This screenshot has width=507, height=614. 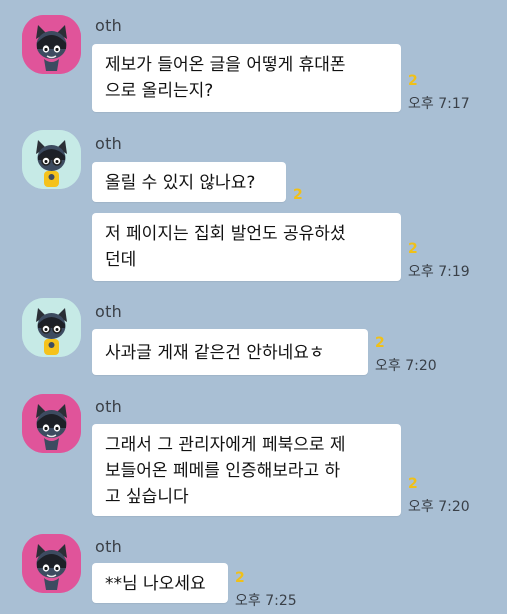 I want to click on message-line: 그래서 그 관리자에게 페북으로 제, so click(x=225, y=445).